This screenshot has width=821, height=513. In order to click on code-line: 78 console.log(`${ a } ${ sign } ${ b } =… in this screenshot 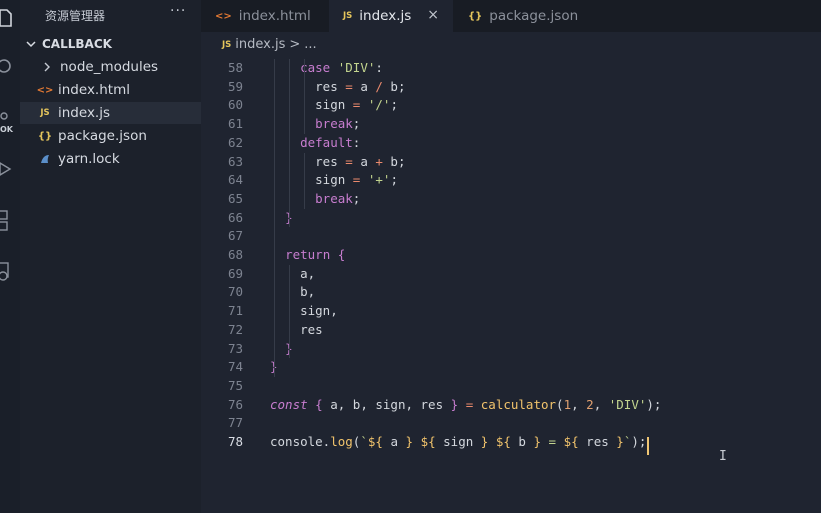, I will do `click(511, 442)`.